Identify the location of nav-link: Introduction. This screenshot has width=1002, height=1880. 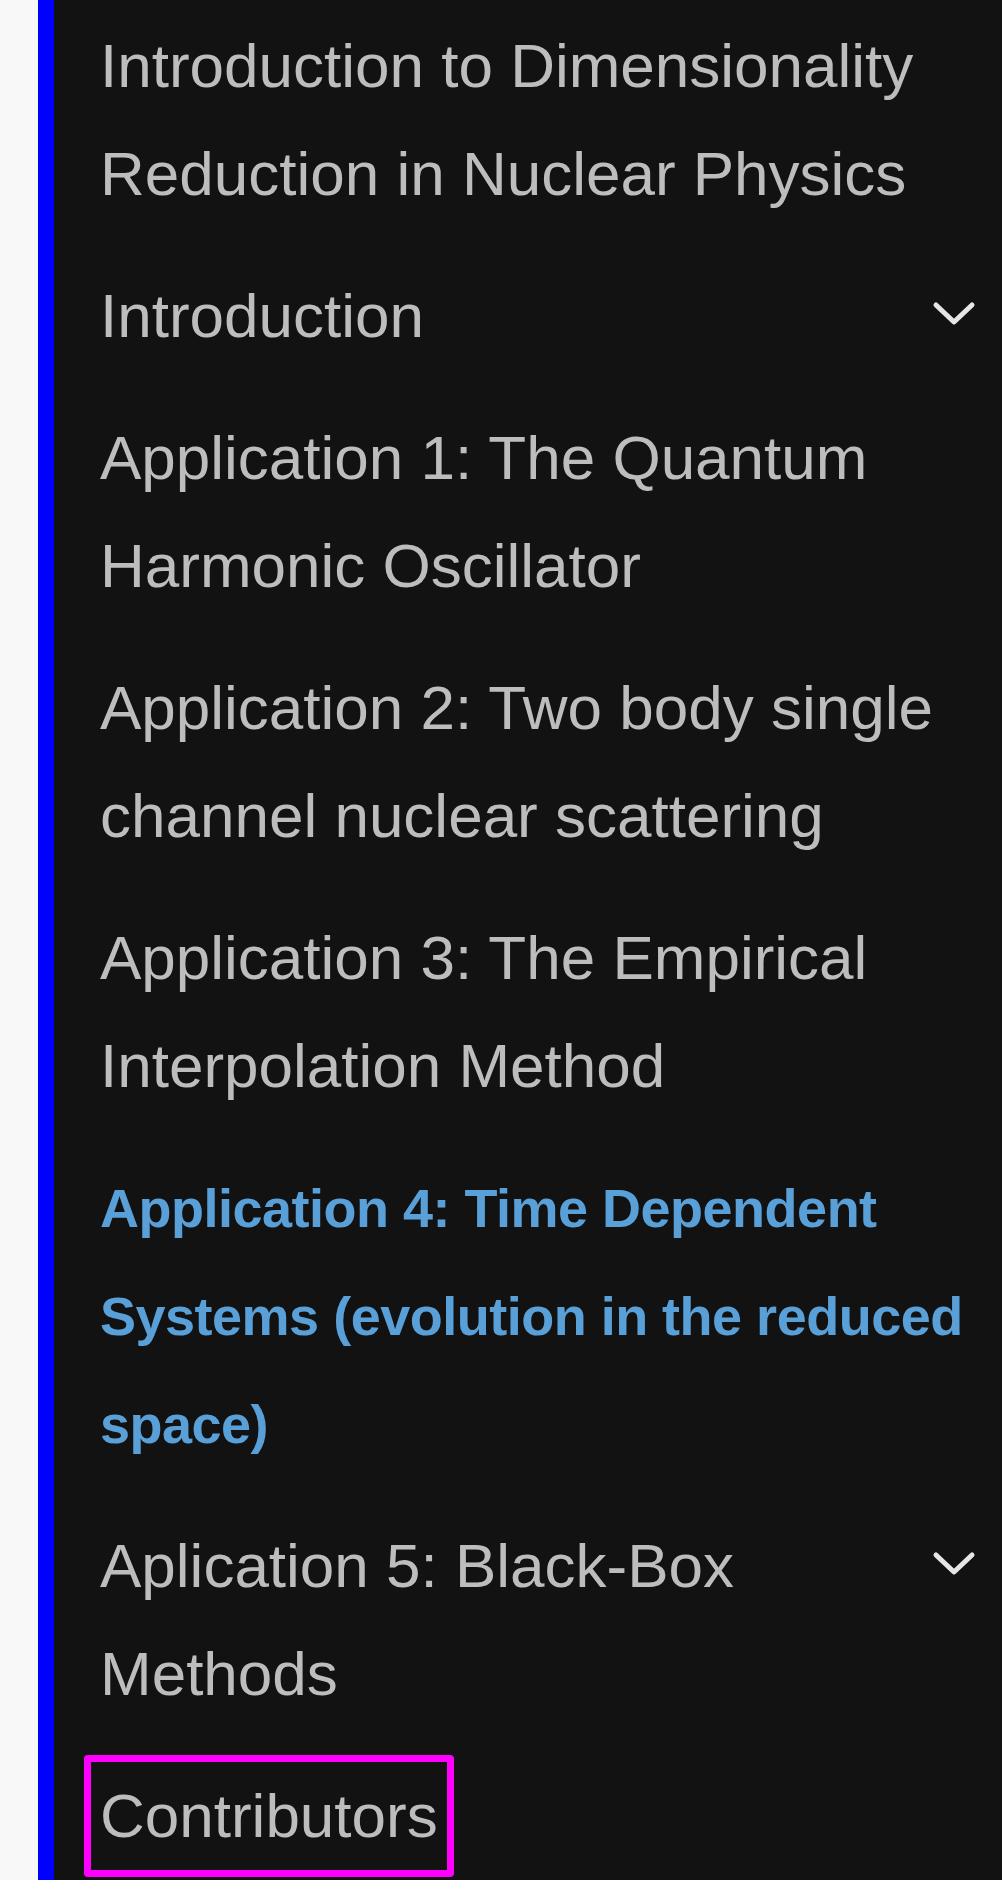
(424, 316).